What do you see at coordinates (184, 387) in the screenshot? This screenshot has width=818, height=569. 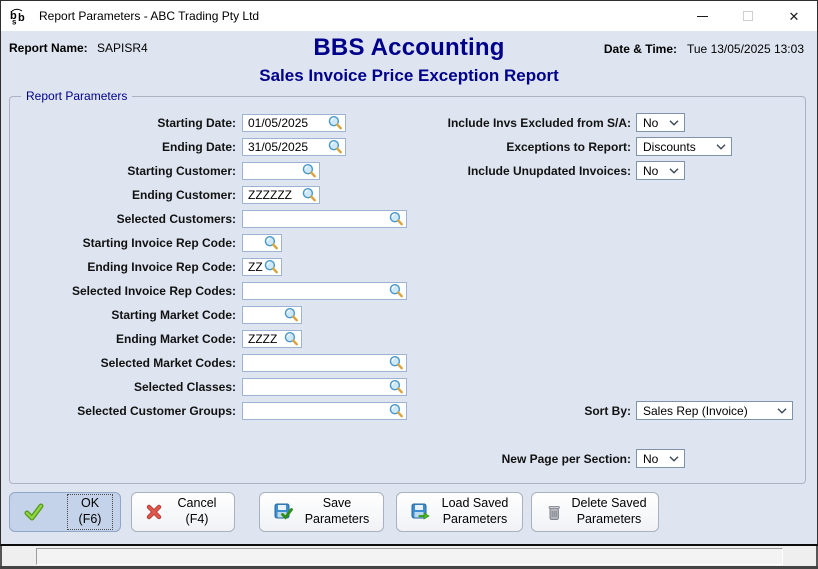 I see `selected-classes-label: Selected Classes:` at bounding box center [184, 387].